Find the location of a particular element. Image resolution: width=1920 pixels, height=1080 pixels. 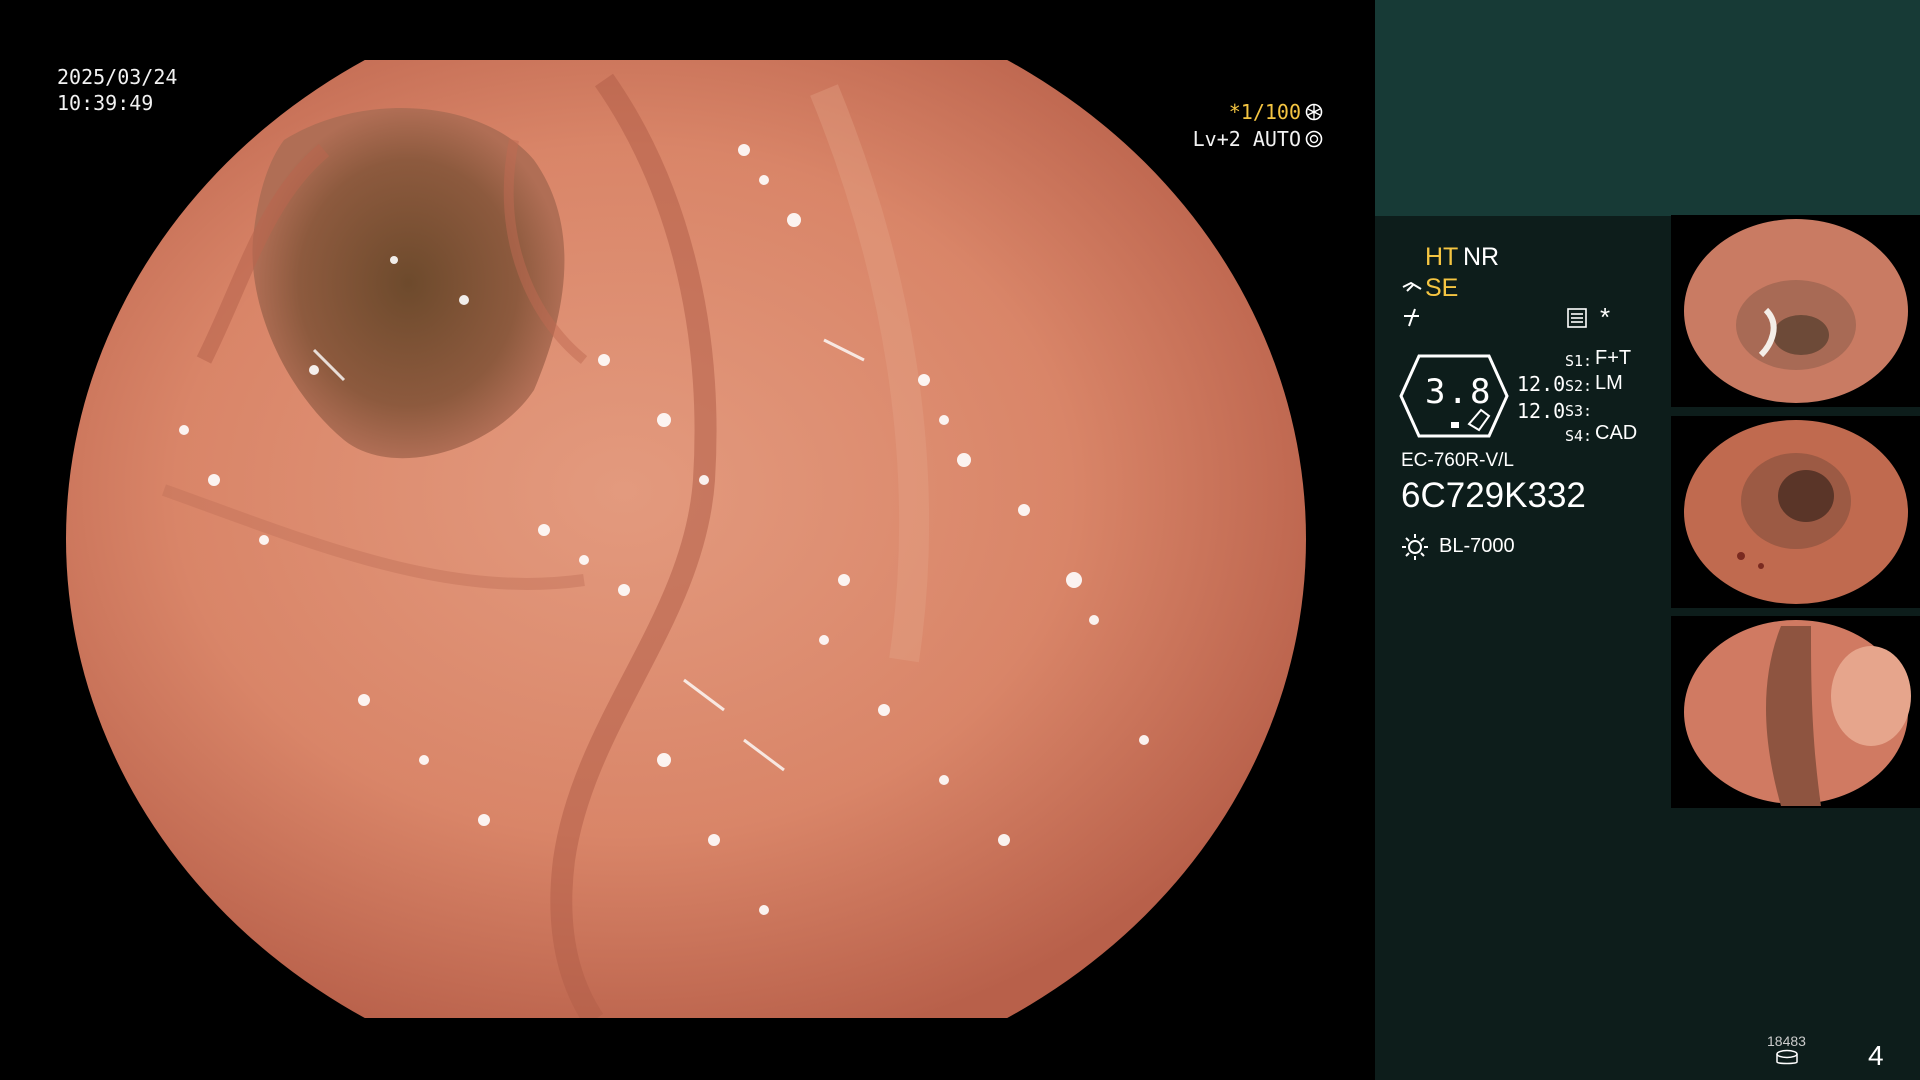

ht-mode-label: HT is located at coordinates (1442, 257).